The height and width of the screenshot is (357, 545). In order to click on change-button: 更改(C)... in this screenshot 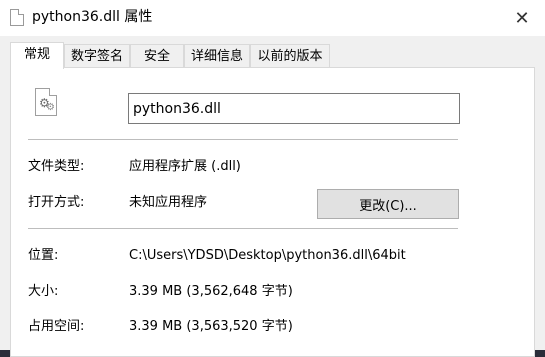, I will do `click(388, 204)`.